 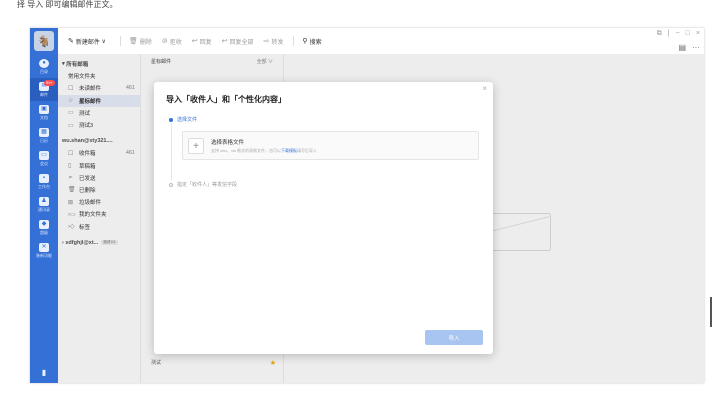 I want to click on rail-item-label: 文档, so click(x=44, y=117).